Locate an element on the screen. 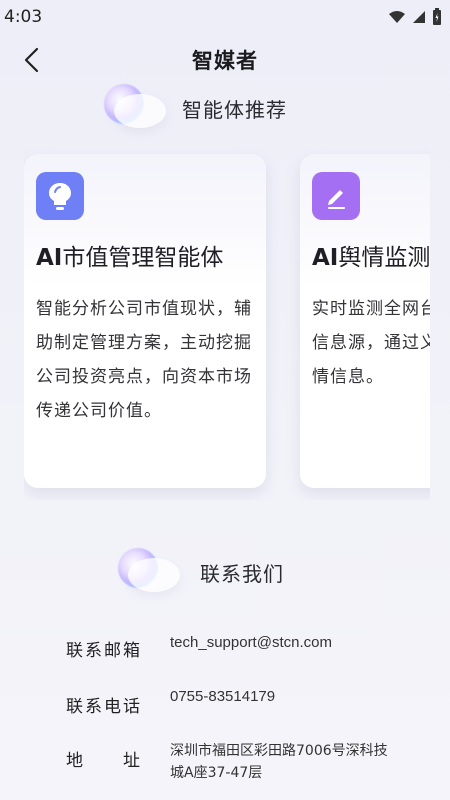  address-line-2: 城A座37-47层 is located at coordinates (216, 773).